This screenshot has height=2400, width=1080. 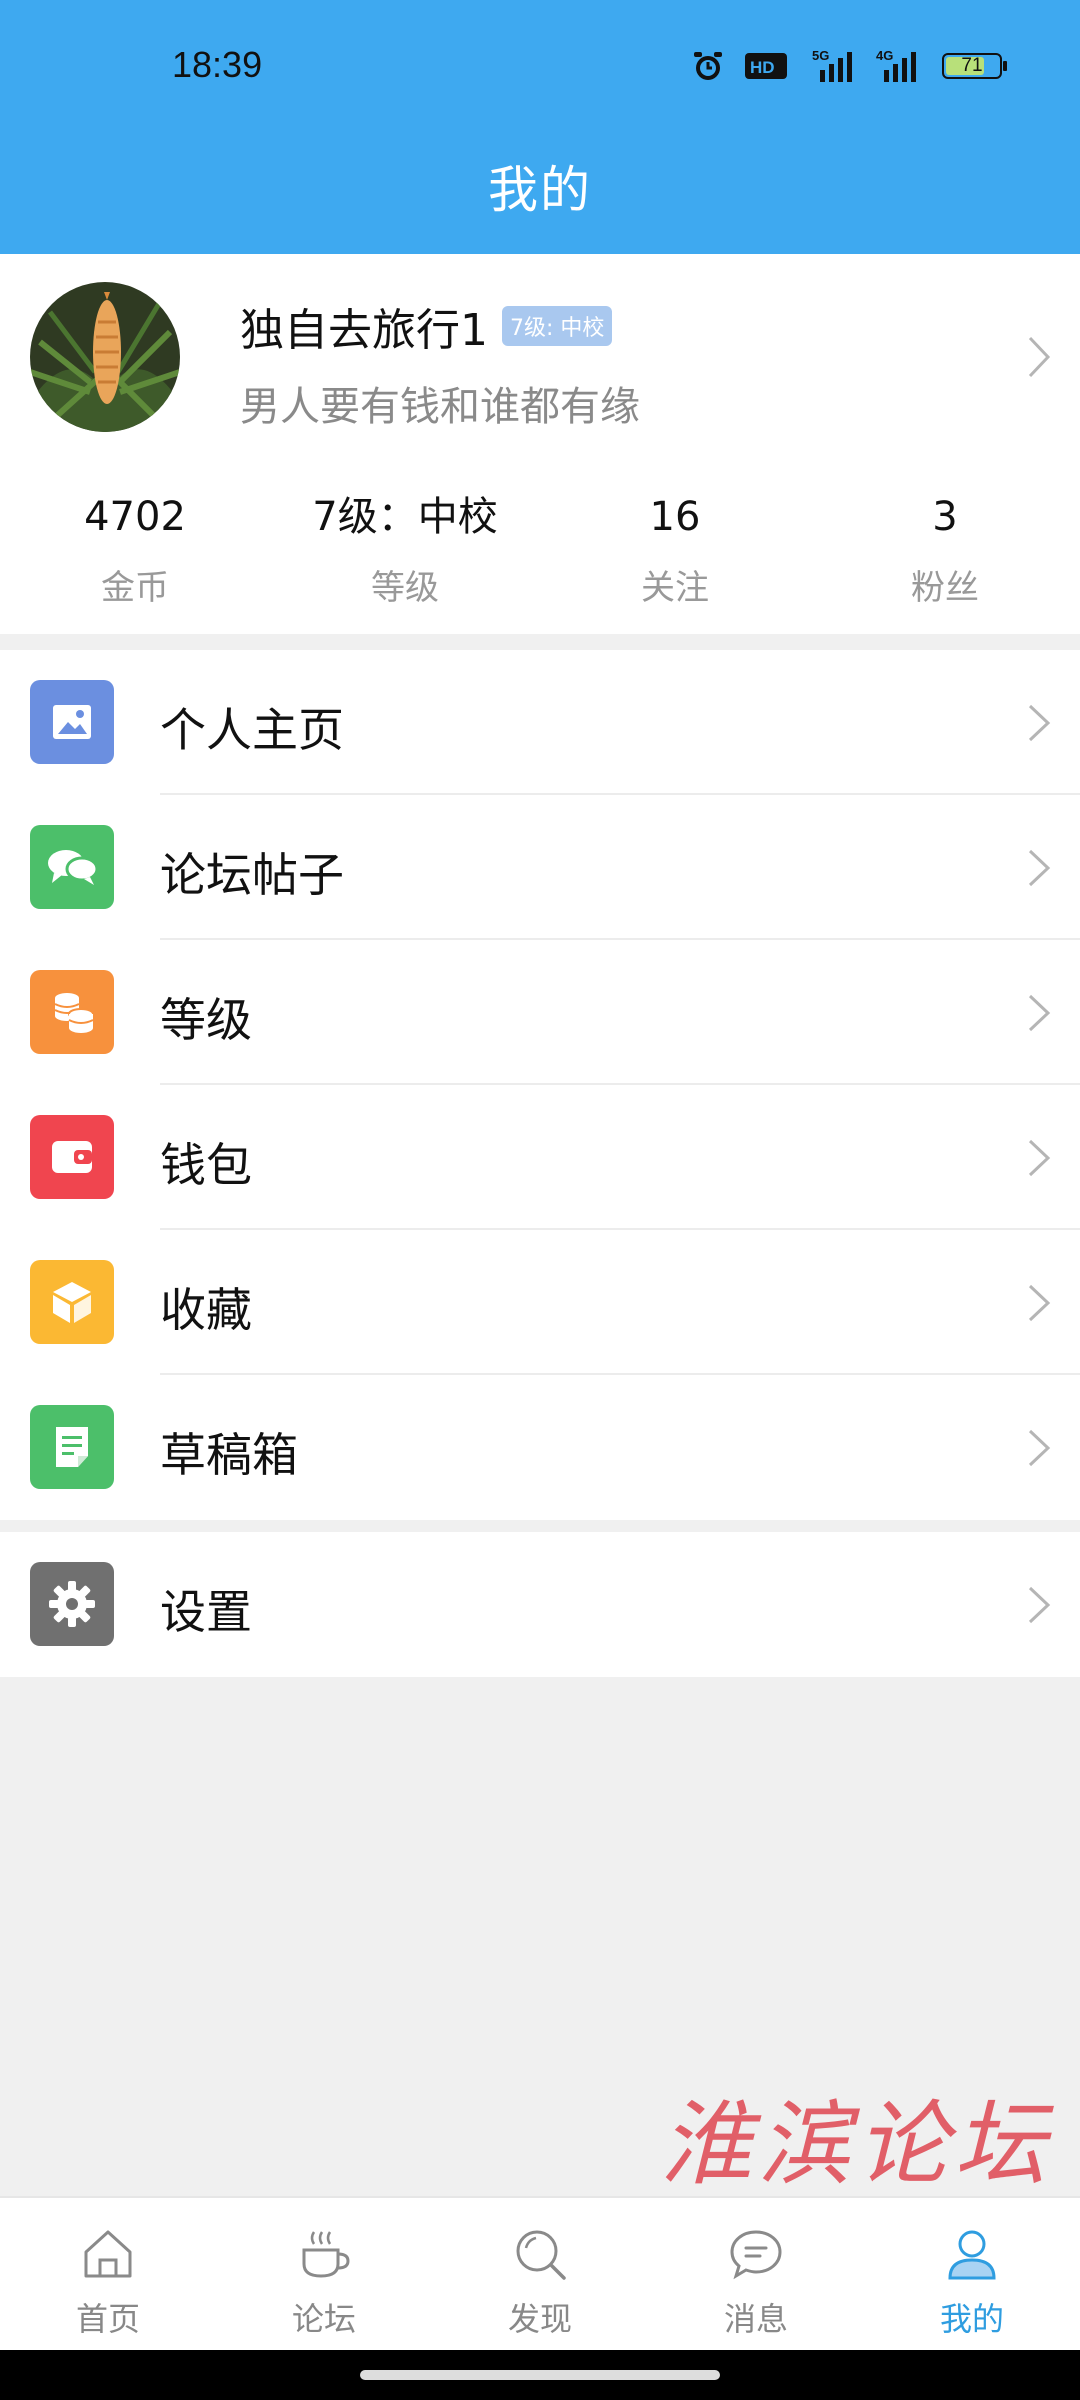 What do you see at coordinates (884, 55) in the screenshot?
I see `svg-text: 4G` at bounding box center [884, 55].